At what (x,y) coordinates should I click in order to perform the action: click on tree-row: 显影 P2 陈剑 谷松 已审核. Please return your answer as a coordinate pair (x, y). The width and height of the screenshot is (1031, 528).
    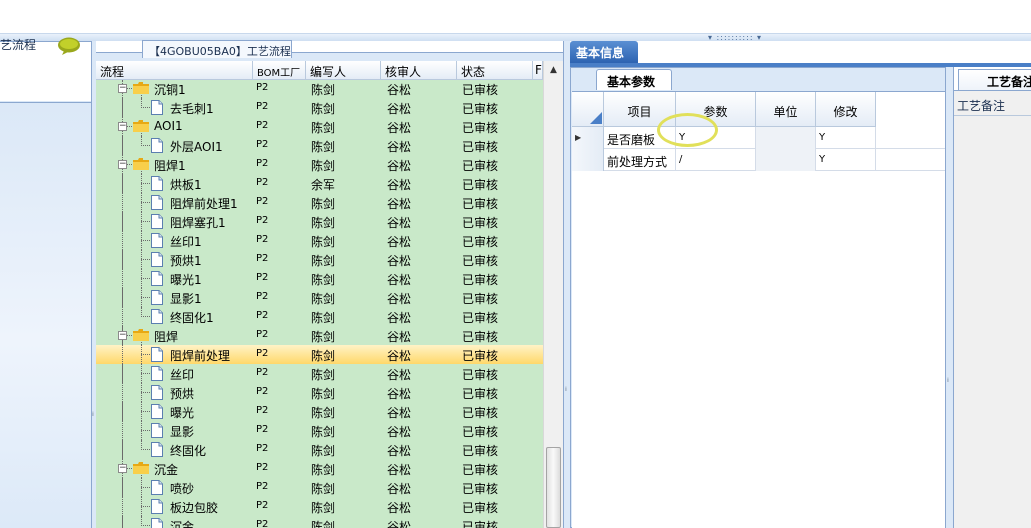
    Looking at the image, I should click on (319, 430).